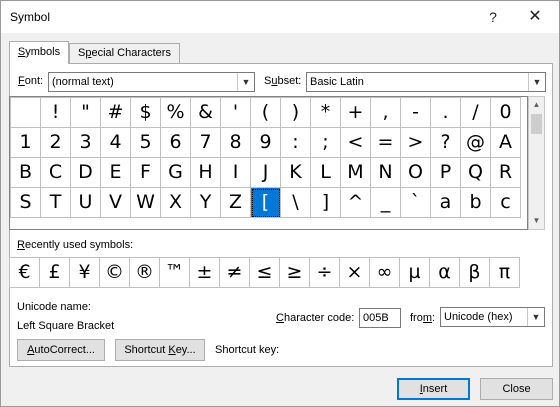 The width and height of the screenshot is (560, 407). Describe the element at coordinates (26, 173) in the screenshot. I see `symbol-cell: B` at that location.